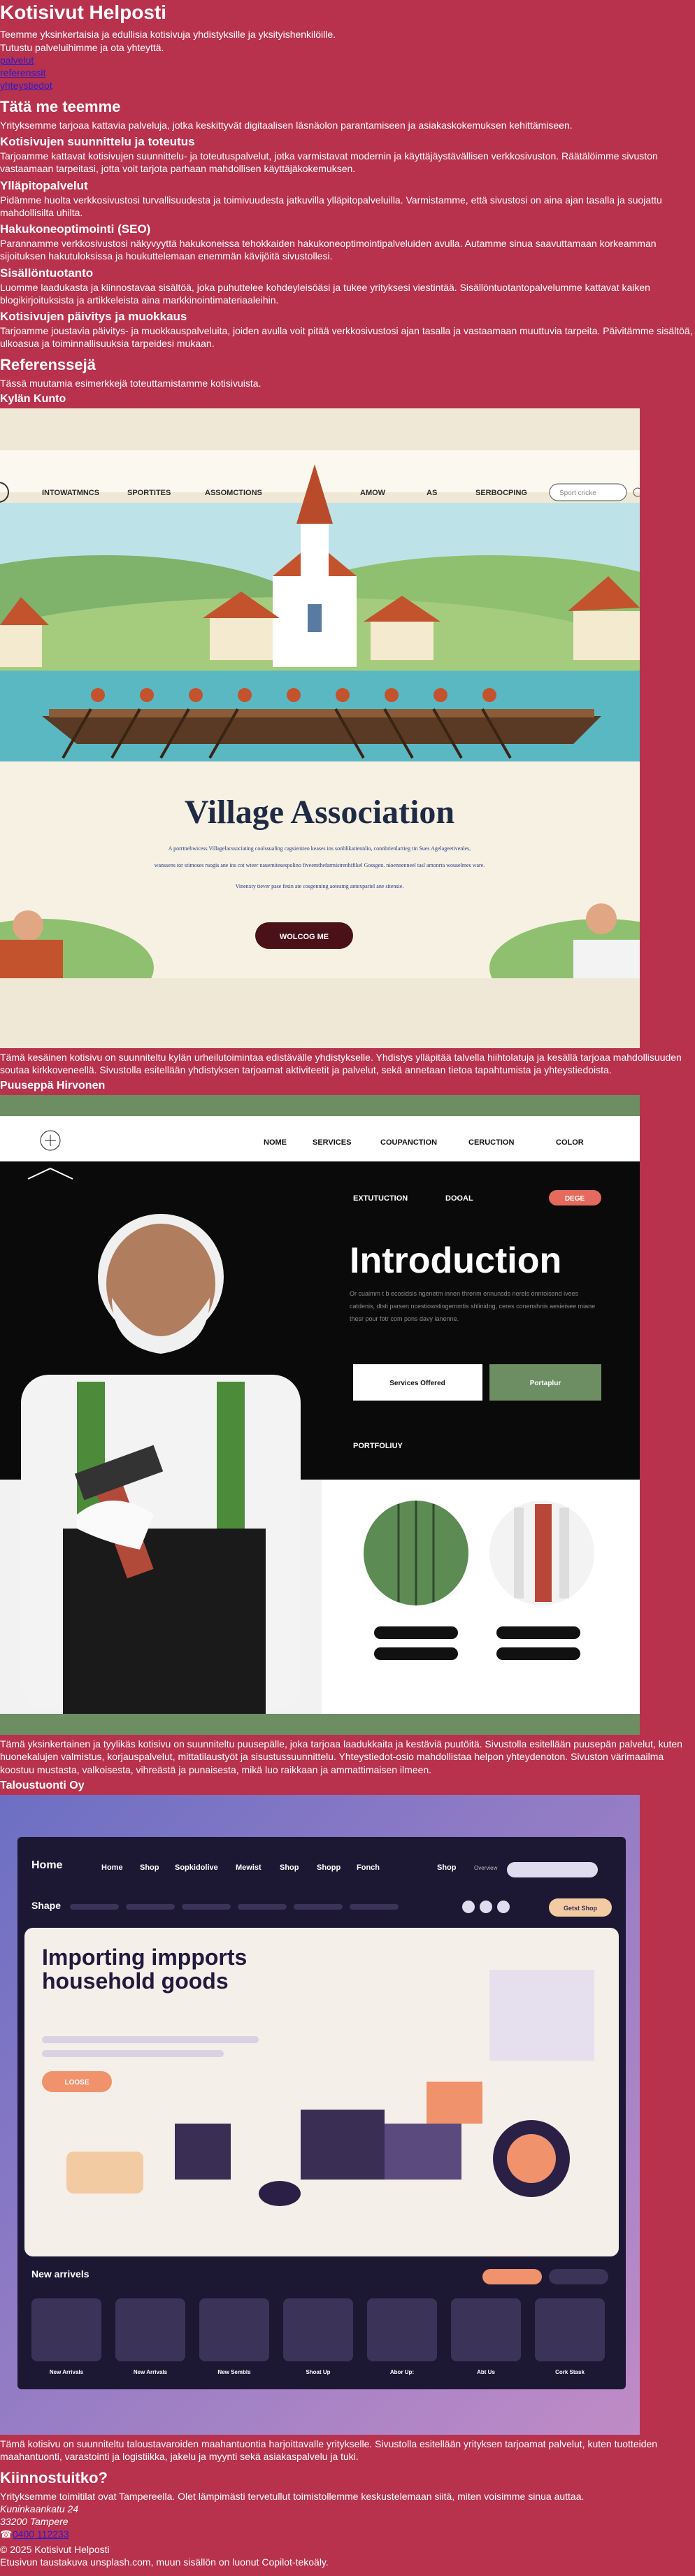  Describe the element at coordinates (39, 2508) in the screenshot. I see `address-street: Kuninkaankatu 24` at that location.